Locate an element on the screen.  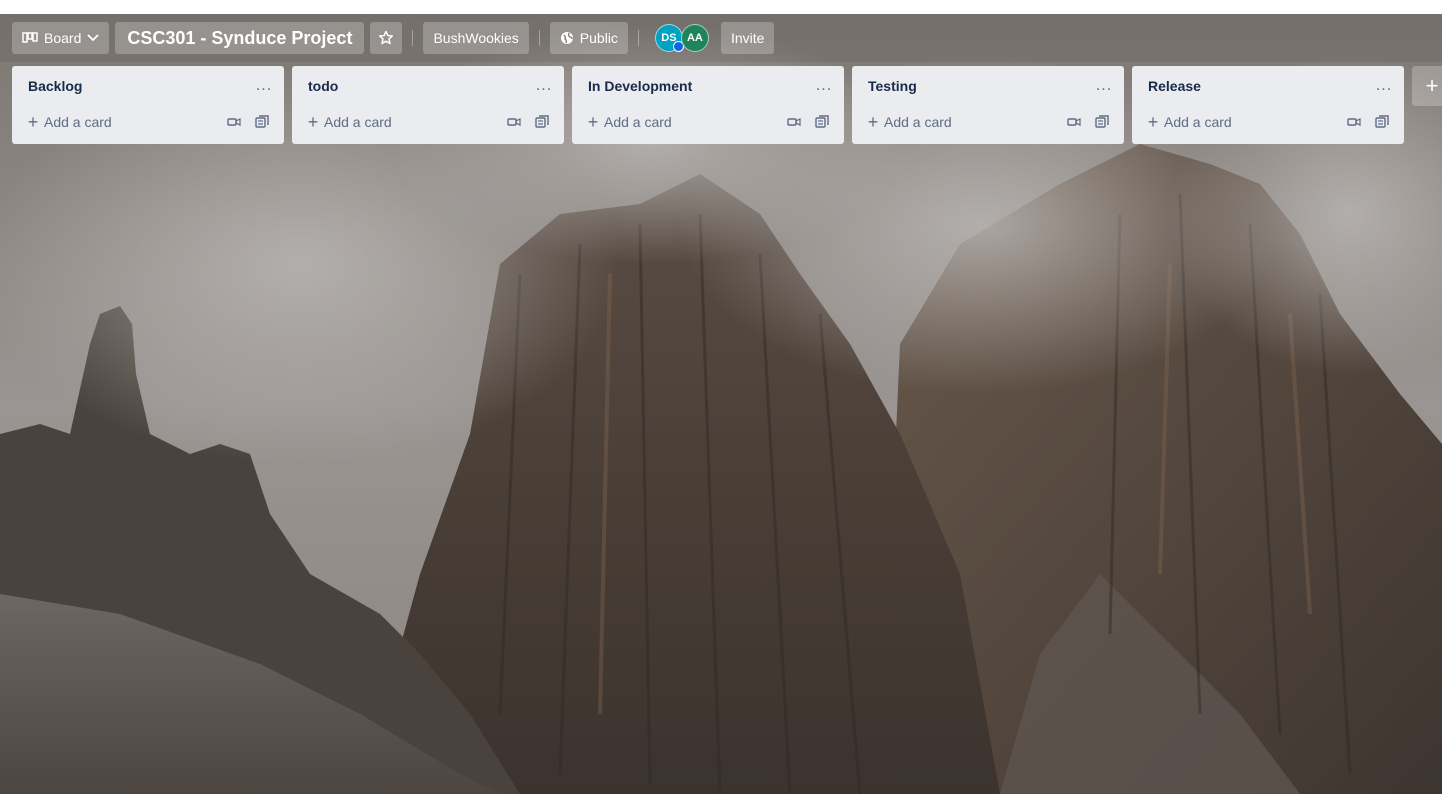
star-board-button is located at coordinates (386, 38).